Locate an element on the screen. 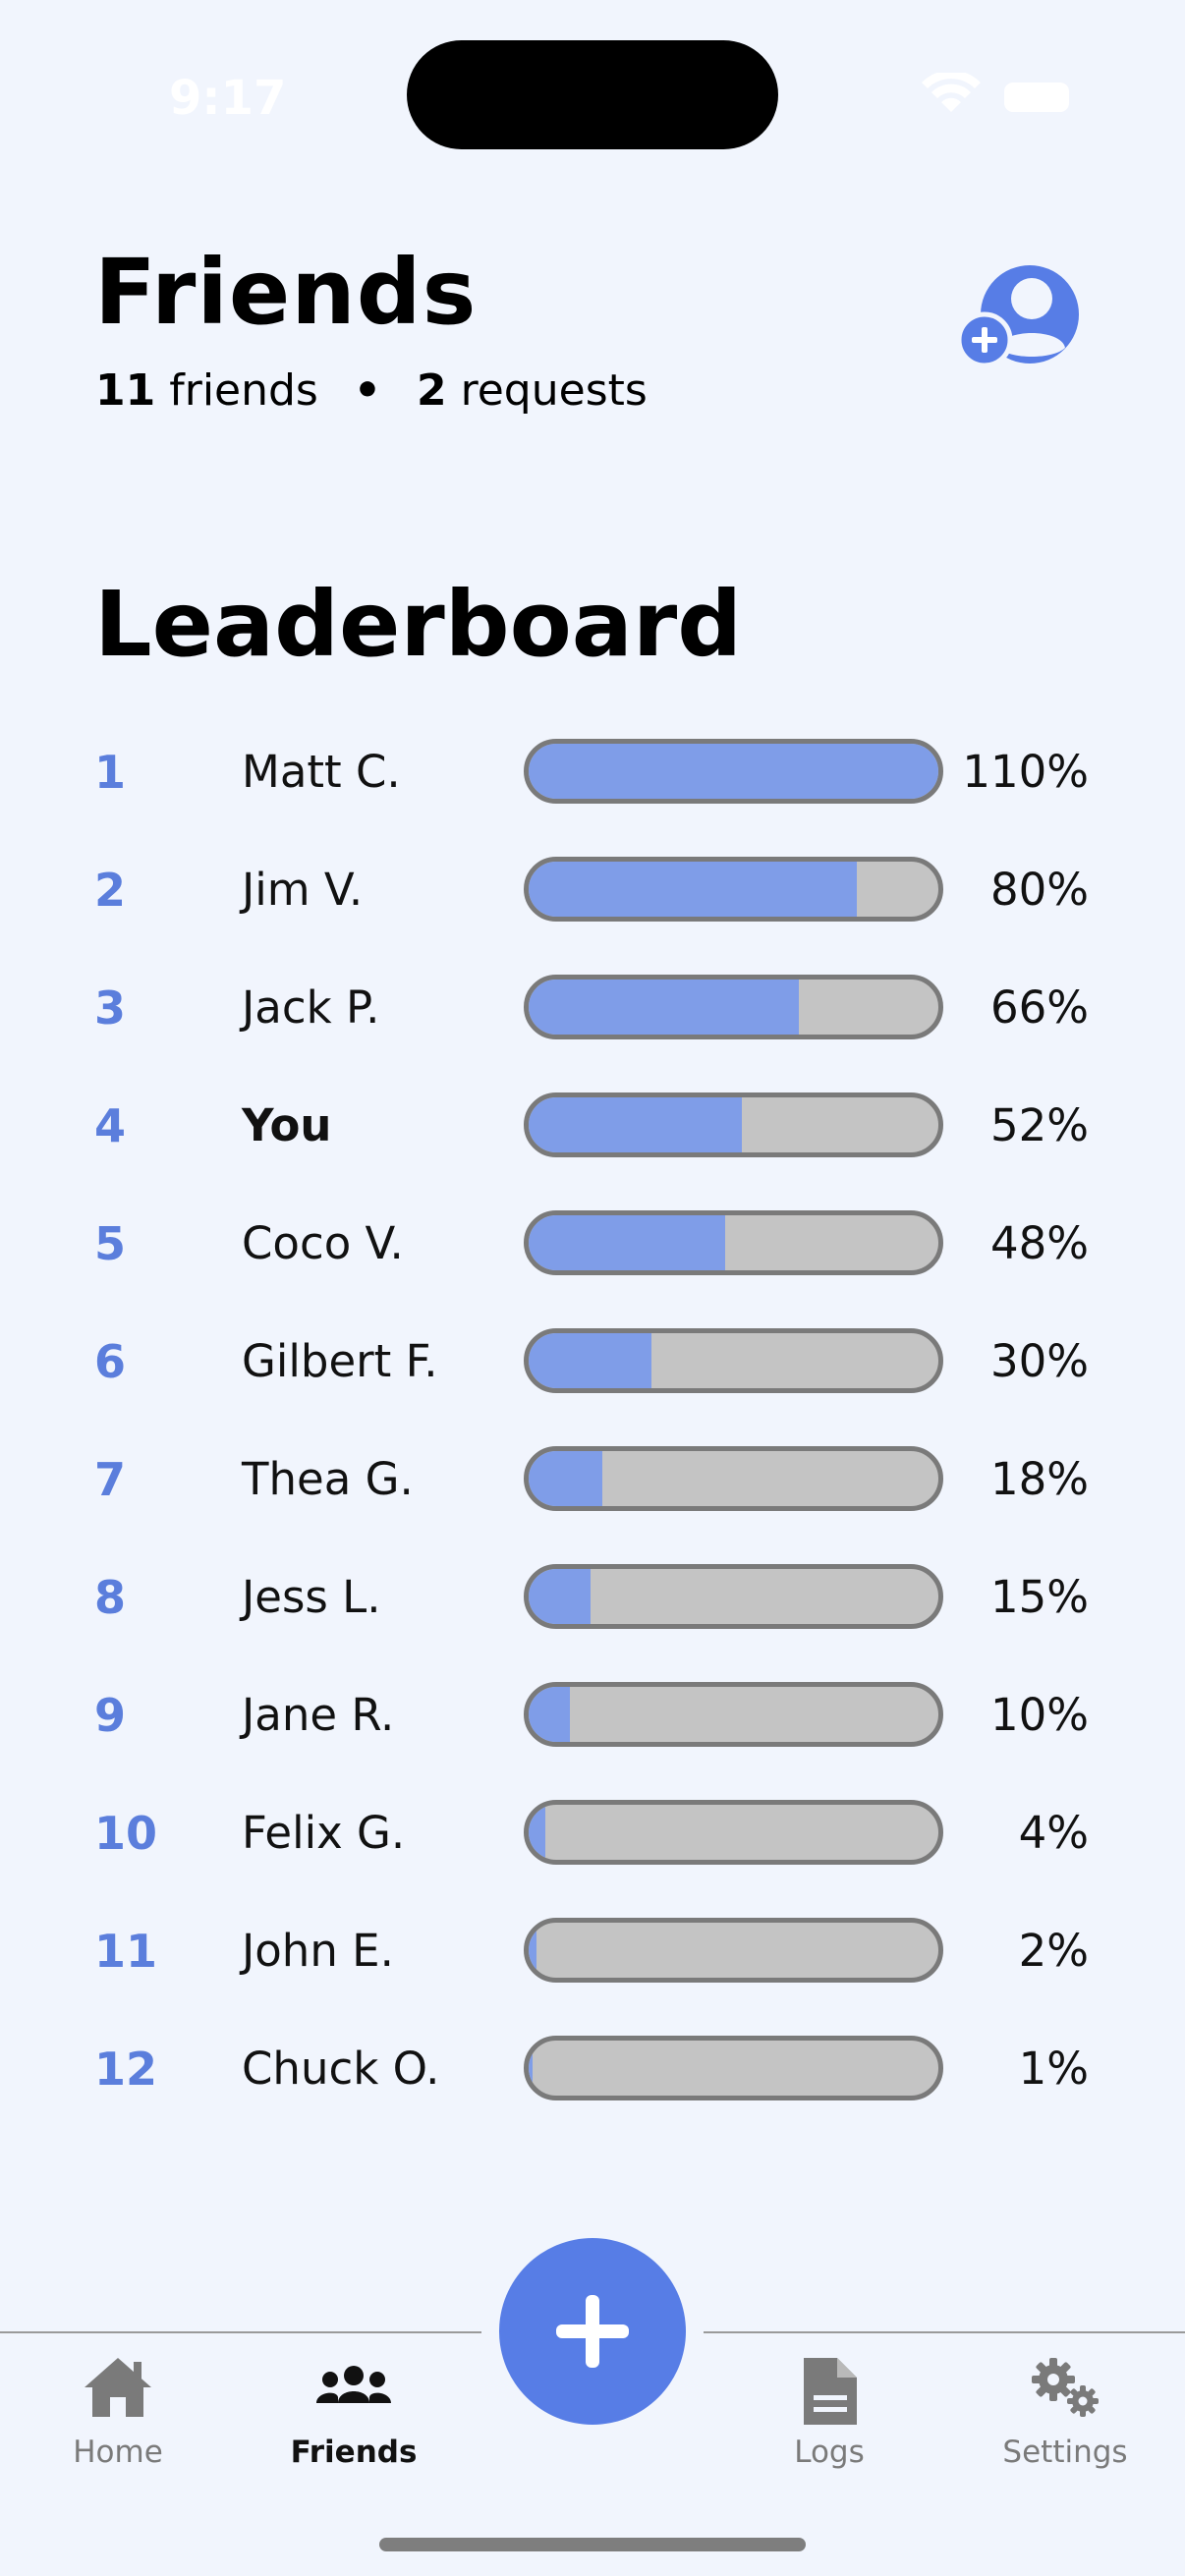 The image size is (1185, 2576). friends-count: 11 is located at coordinates (126, 390).